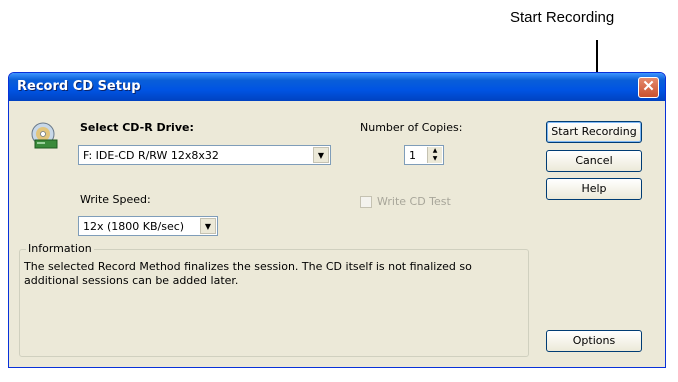 This screenshot has height=382, width=678. I want to click on cd-drive-icon, so click(44, 135).